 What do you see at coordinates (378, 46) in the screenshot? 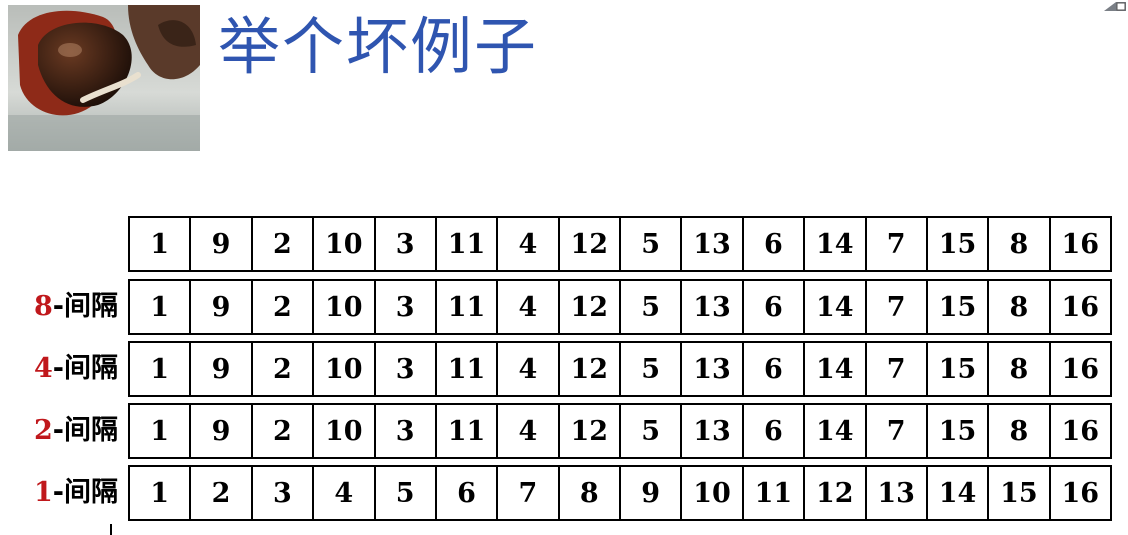
I see `slide-title: 举个坏例子` at bounding box center [378, 46].